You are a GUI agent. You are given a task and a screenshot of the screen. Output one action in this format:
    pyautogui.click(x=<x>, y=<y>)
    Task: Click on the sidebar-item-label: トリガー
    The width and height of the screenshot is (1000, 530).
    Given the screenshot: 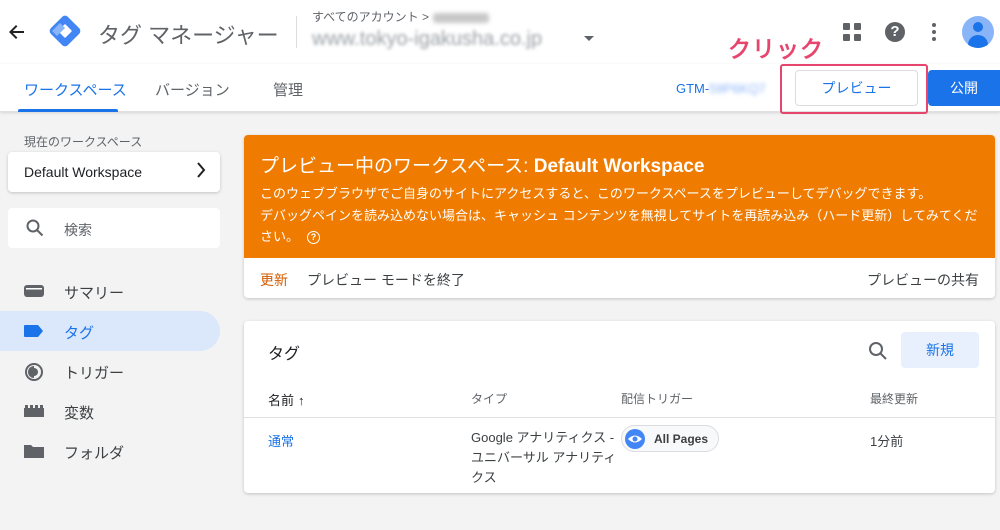 What is the action you would take?
    pyautogui.click(x=94, y=373)
    